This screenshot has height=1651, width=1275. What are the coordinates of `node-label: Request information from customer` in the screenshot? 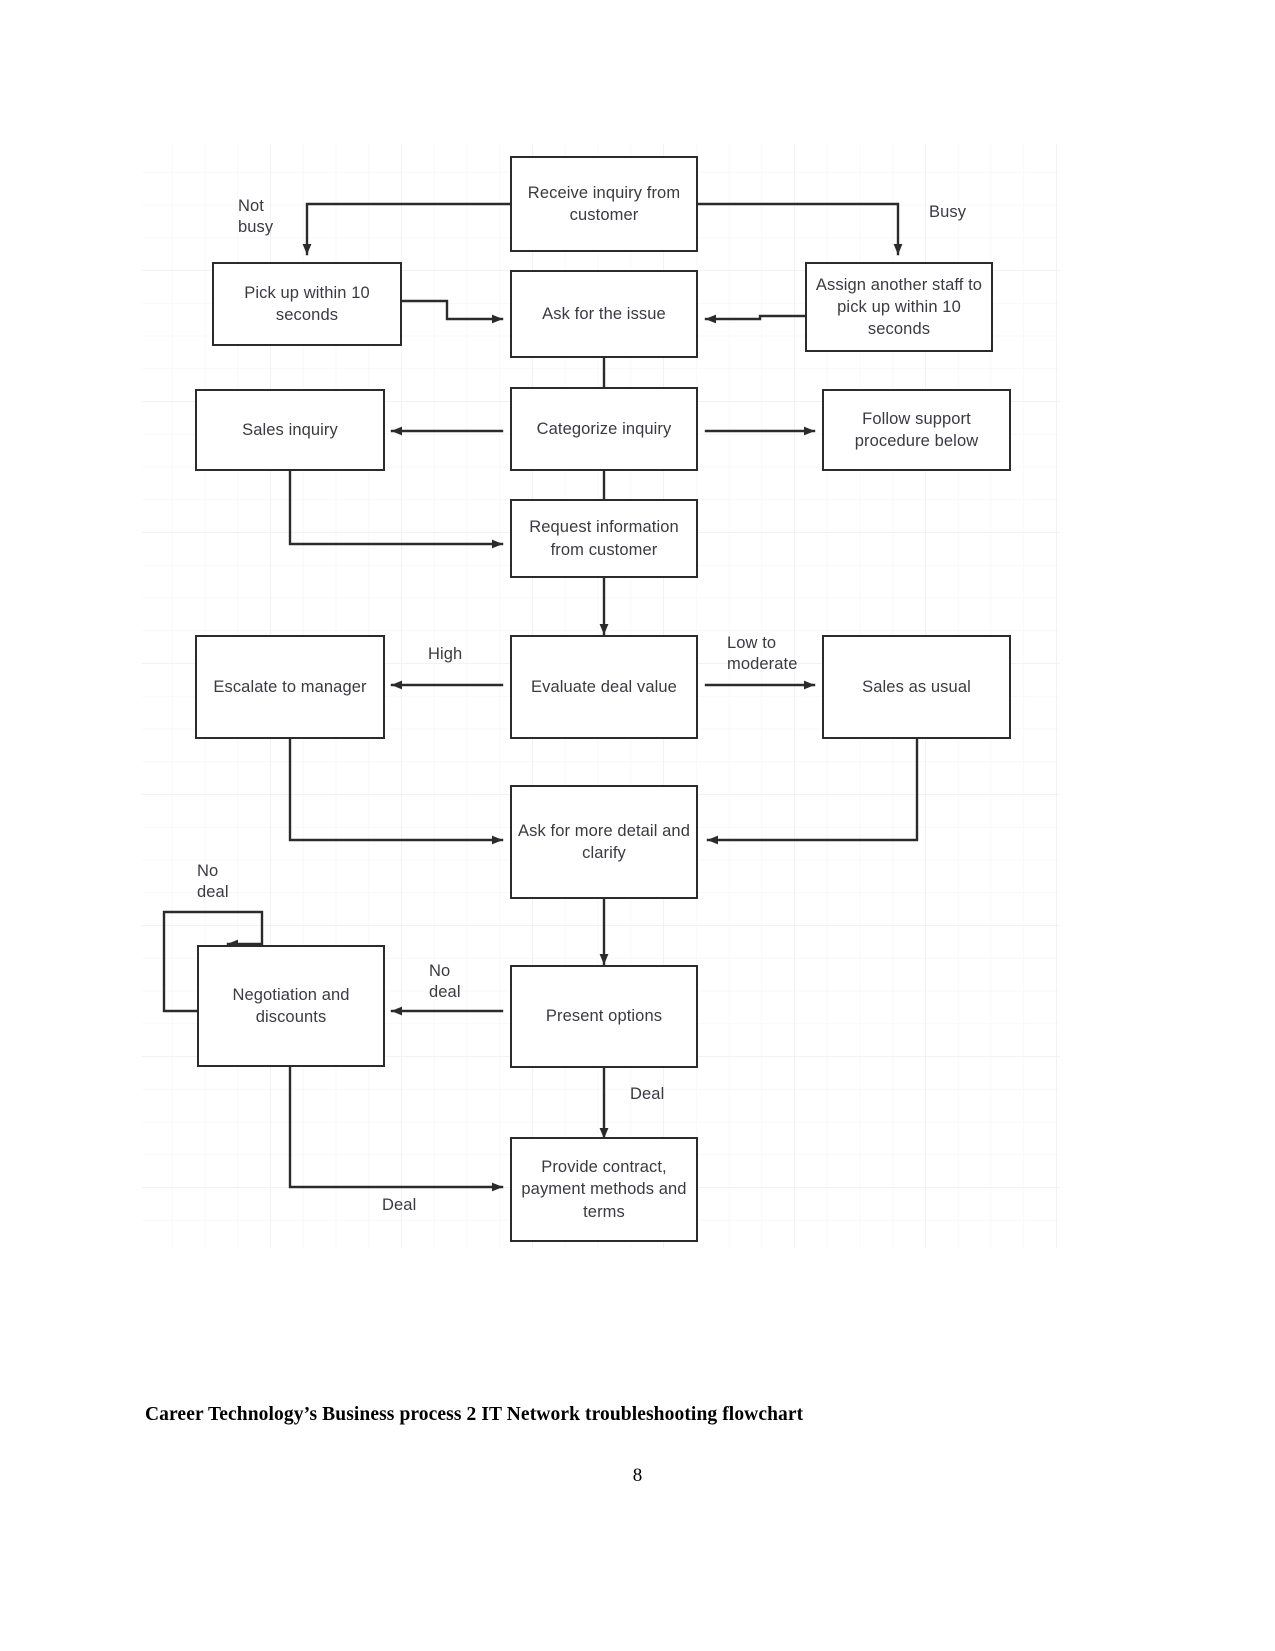 It's located at (604, 538).